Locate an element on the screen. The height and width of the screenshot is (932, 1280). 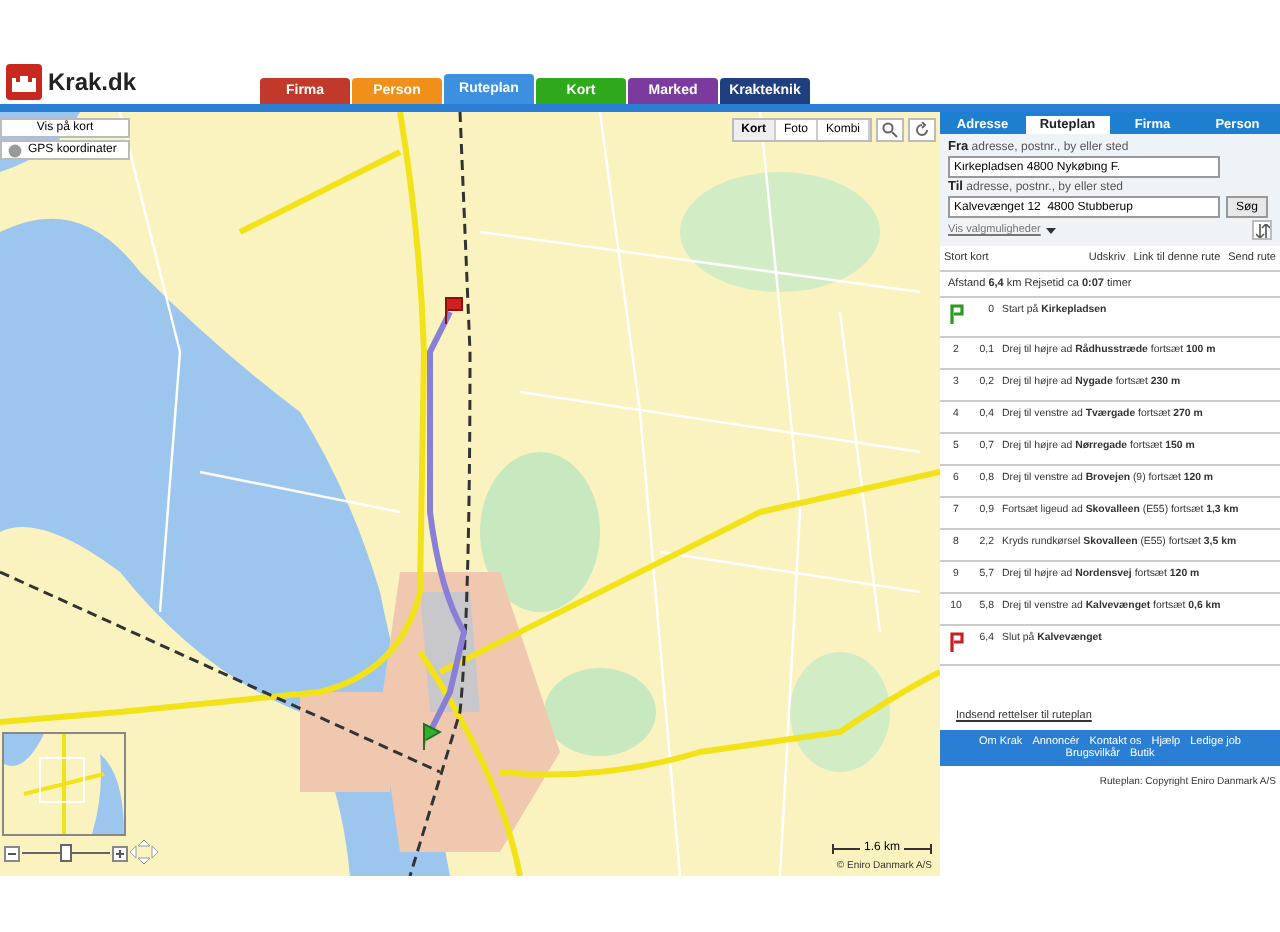
zoom-out-icon is located at coordinates (12, 853).